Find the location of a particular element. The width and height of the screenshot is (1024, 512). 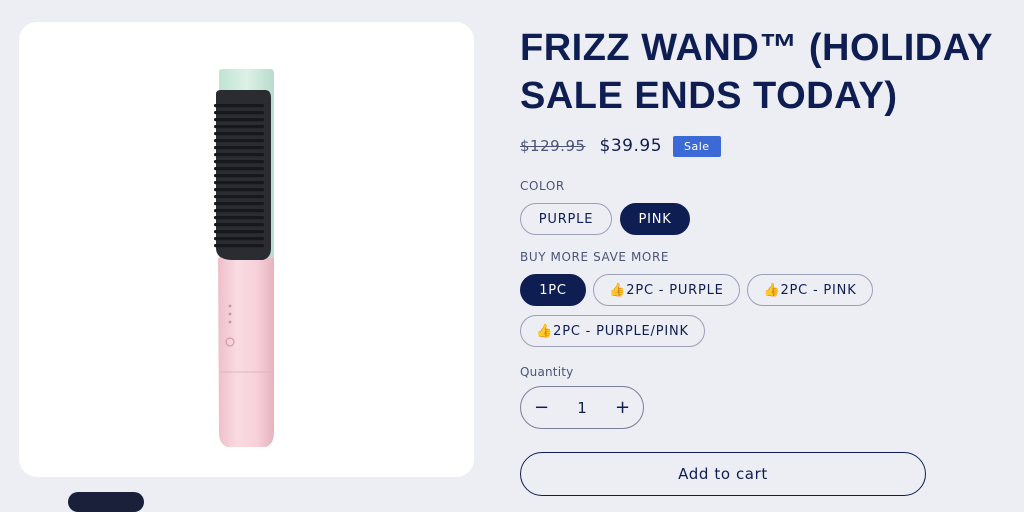

quantity-input: 1 is located at coordinates (582, 408).